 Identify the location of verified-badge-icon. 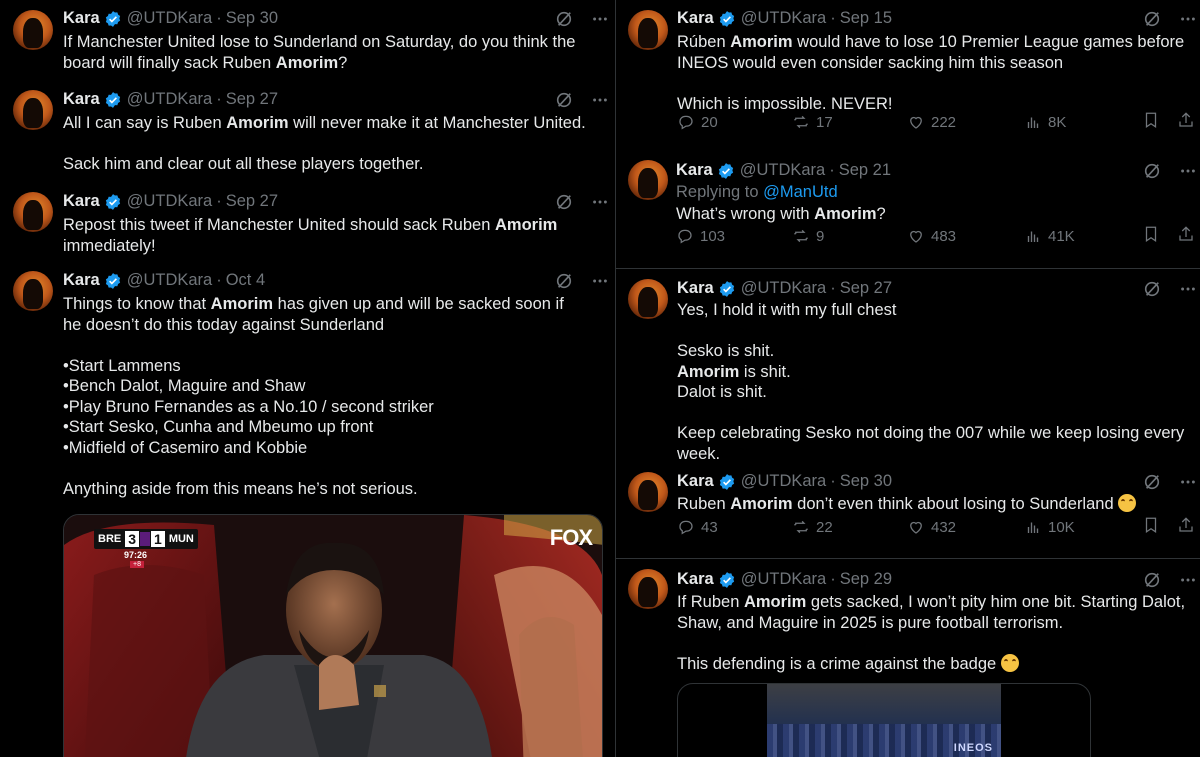
(113, 100).